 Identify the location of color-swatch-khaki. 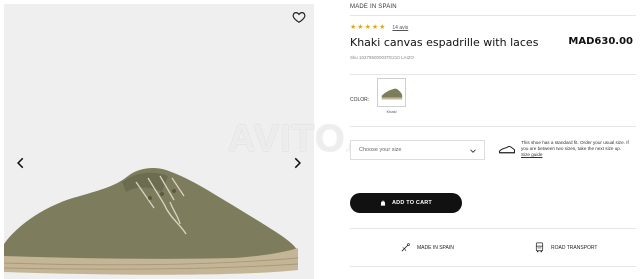
(391, 92).